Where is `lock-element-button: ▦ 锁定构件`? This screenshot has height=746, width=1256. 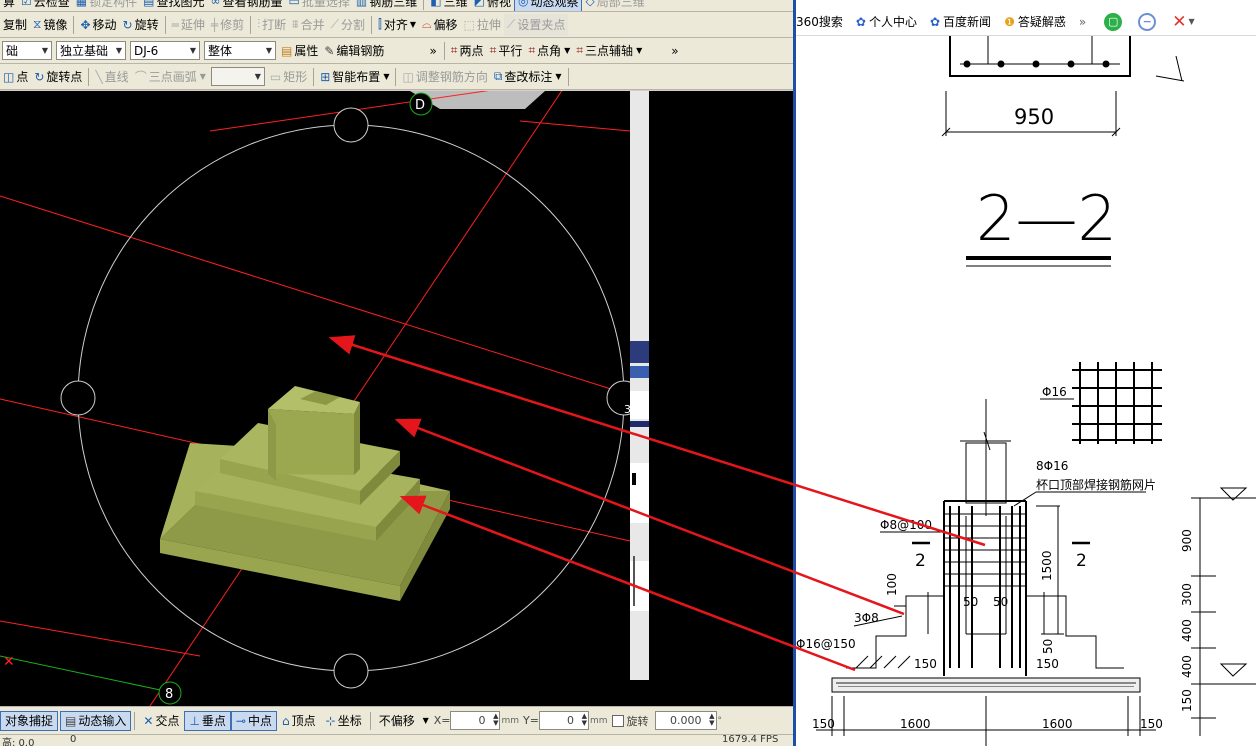 lock-element-button: ▦ 锁定构件 is located at coordinates (106, 5).